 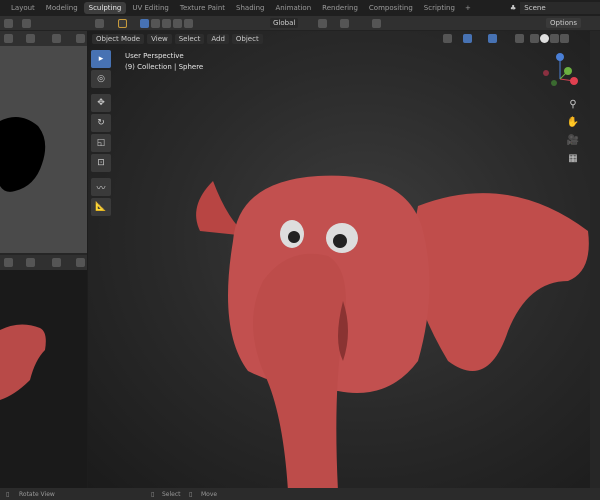 What do you see at coordinates (218, 38) in the screenshot?
I see `menu-add: Add` at bounding box center [218, 38].